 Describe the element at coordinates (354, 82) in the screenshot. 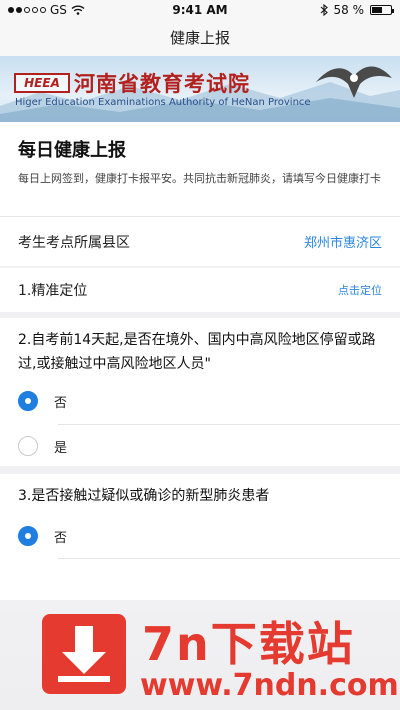

I see `eagle-icon` at that location.